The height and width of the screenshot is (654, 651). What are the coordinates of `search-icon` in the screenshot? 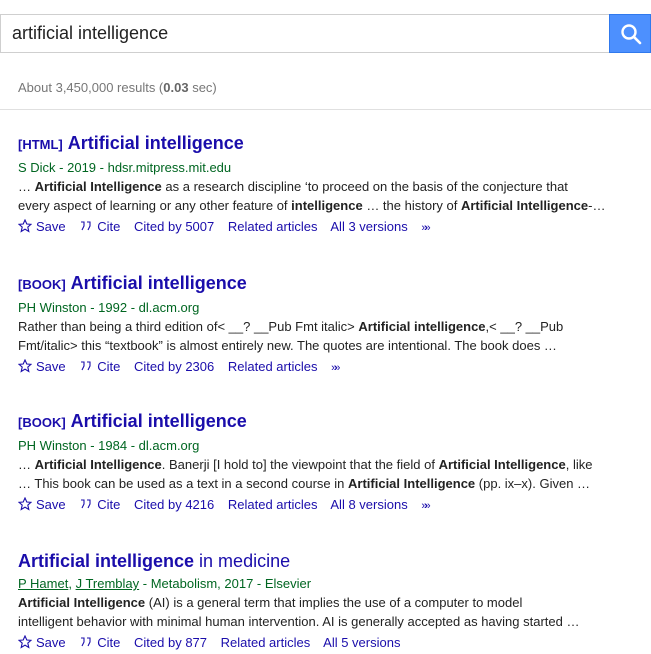 It's located at (631, 34).